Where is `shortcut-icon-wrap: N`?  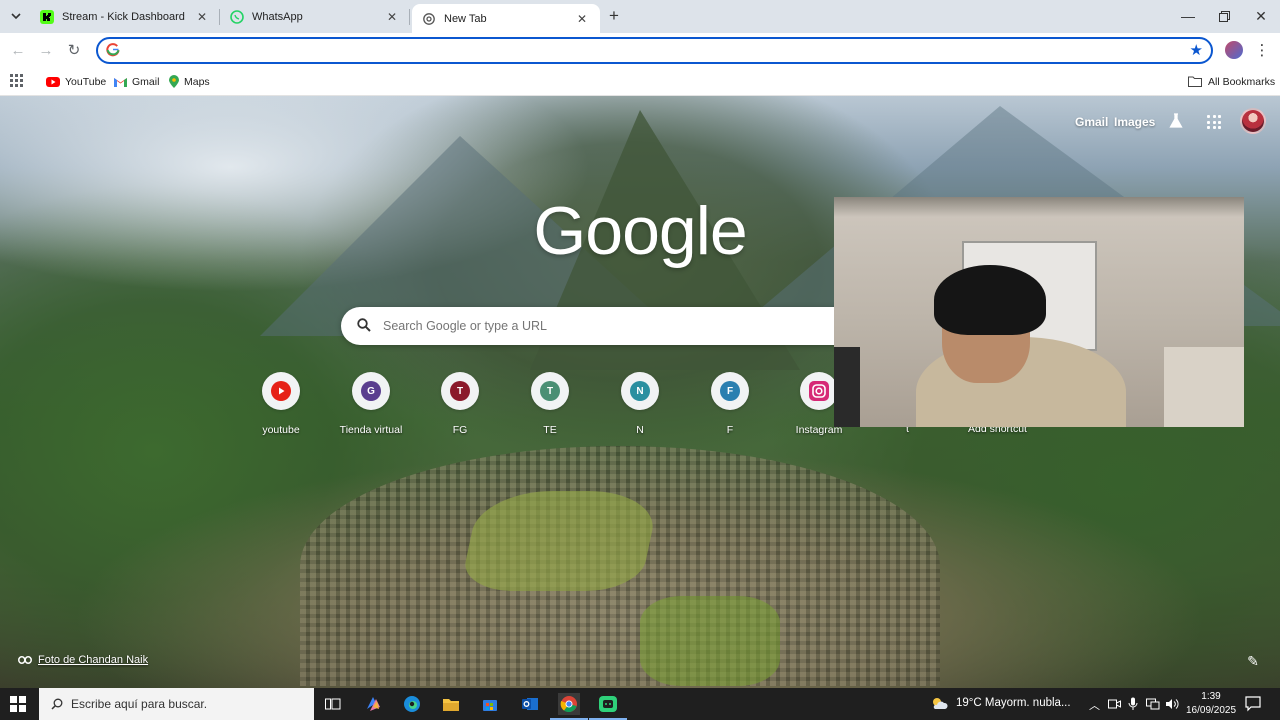
shortcut-icon-wrap: N is located at coordinates (640, 391).